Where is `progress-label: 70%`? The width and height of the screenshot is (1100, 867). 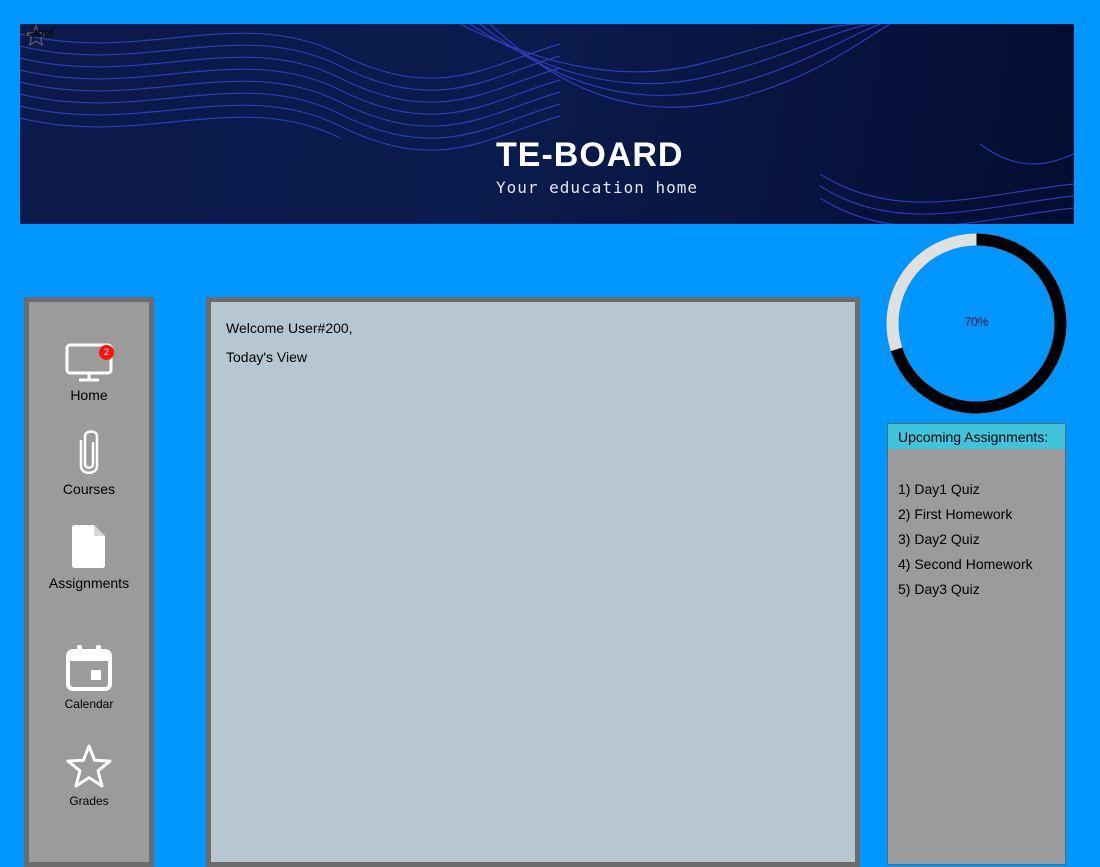
progress-label: 70% is located at coordinates (976, 322).